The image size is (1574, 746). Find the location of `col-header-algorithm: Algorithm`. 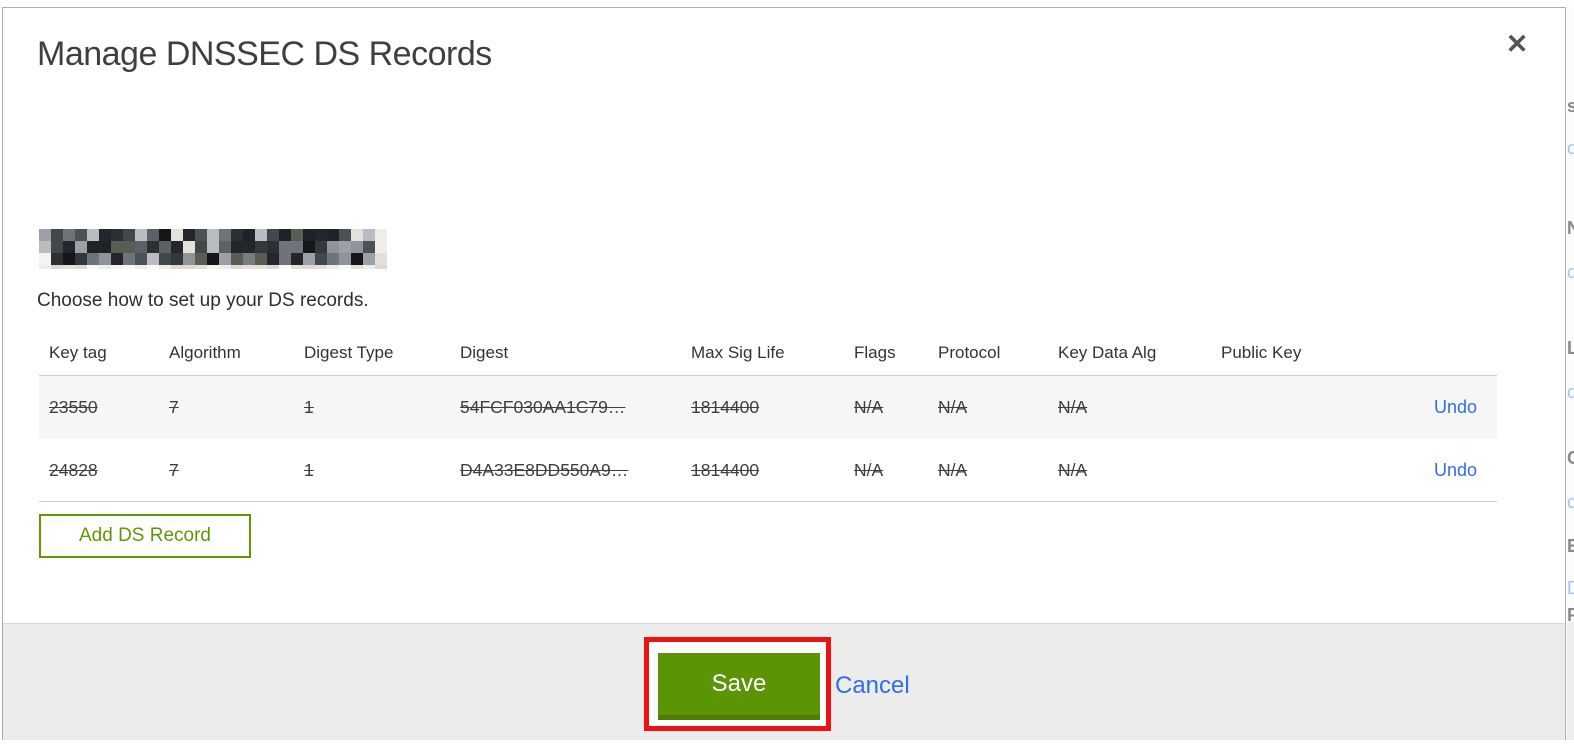

col-header-algorithm: Algorithm is located at coordinates (205, 352).